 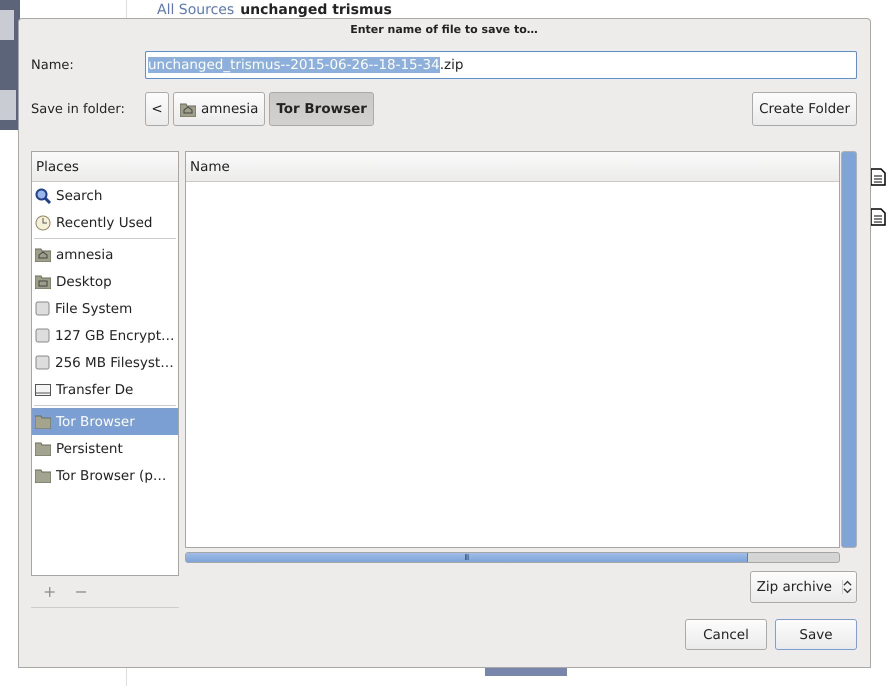 What do you see at coordinates (105, 448) in the screenshot?
I see `places-item: Persistent` at bounding box center [105, 448].